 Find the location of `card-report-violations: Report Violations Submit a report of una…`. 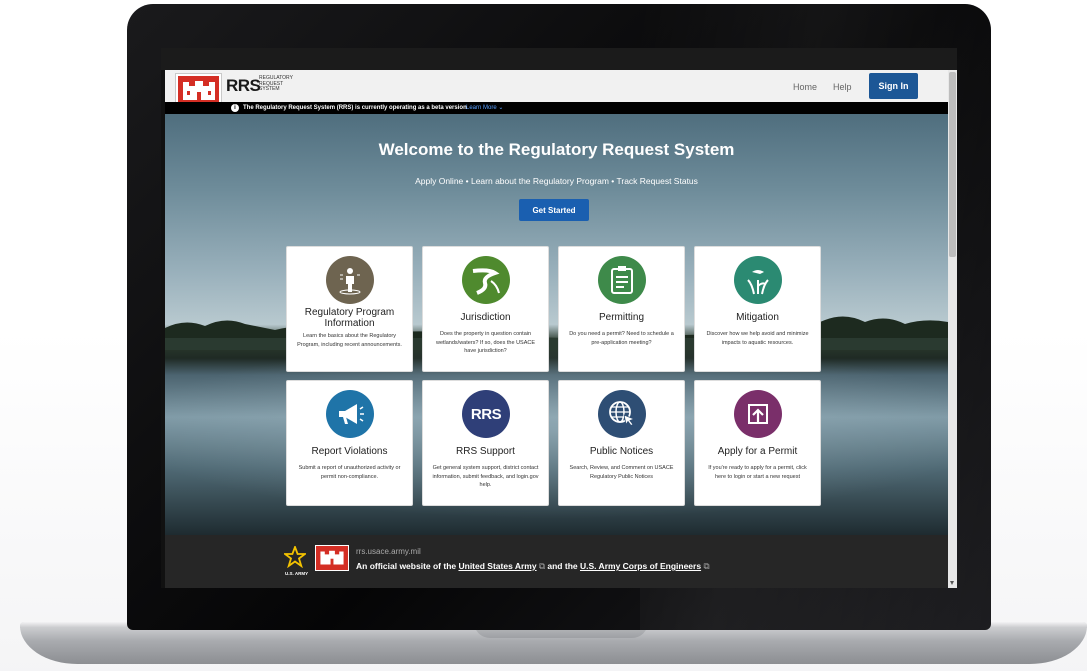

card-report-violations: Report Violations Submit a report of una… is located at coordinates (349, 443).